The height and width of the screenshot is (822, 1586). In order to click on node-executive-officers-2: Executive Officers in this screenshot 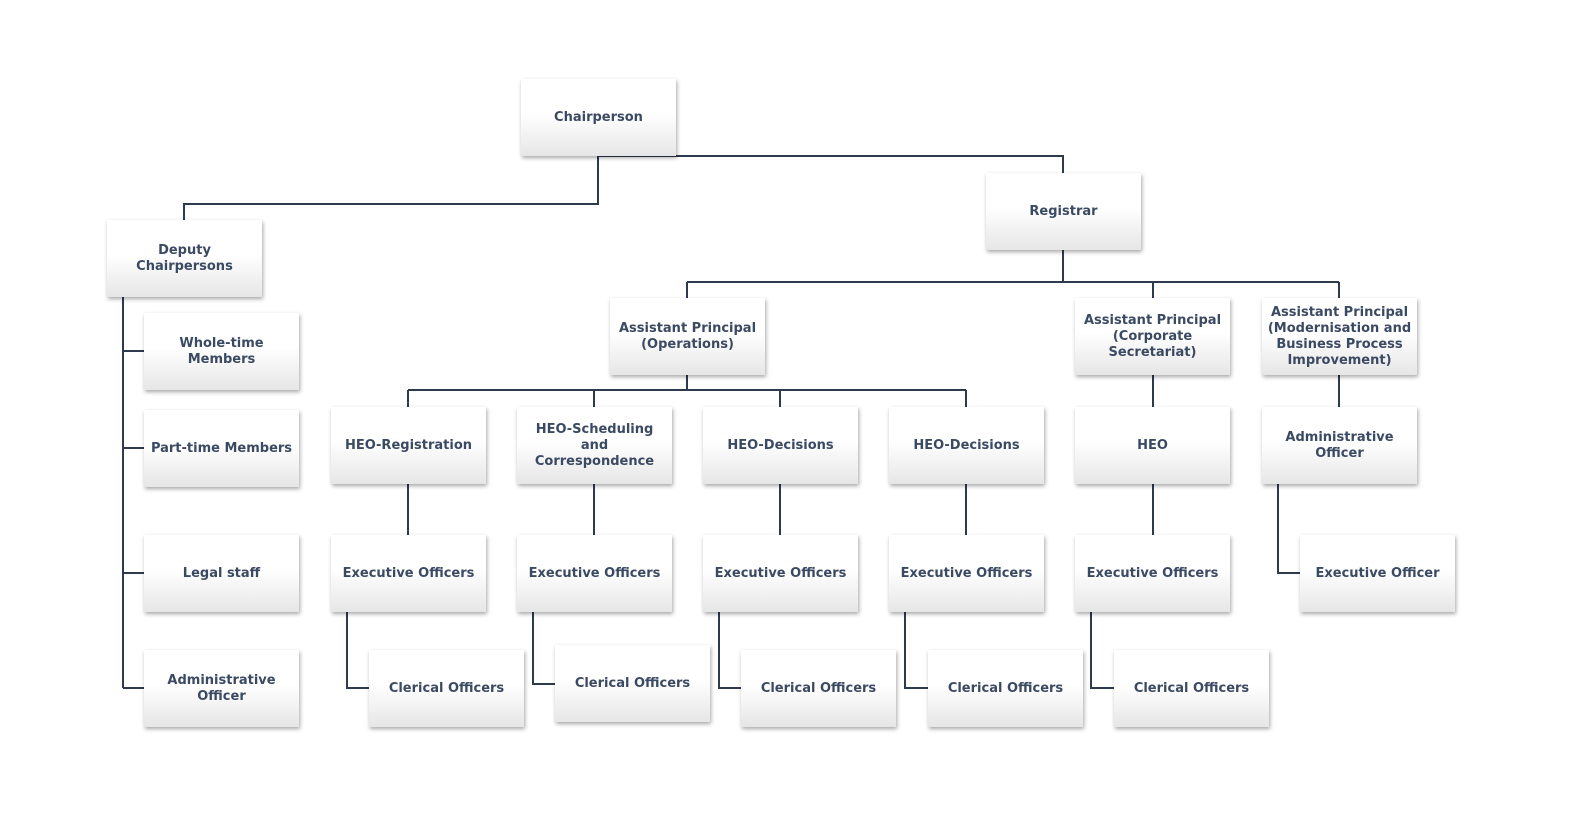, I will do `click(594, 573)`.